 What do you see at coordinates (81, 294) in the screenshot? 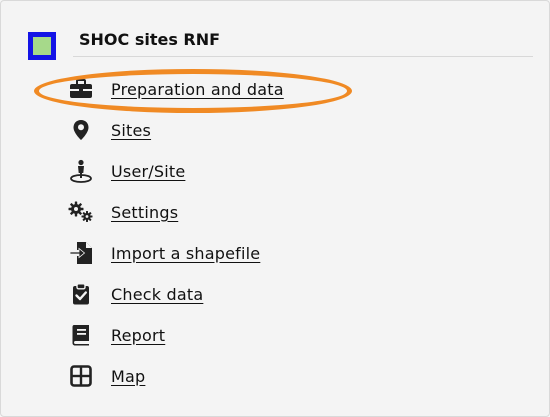
I see `clipboard-check-icon` at bounding box center [81, 294].